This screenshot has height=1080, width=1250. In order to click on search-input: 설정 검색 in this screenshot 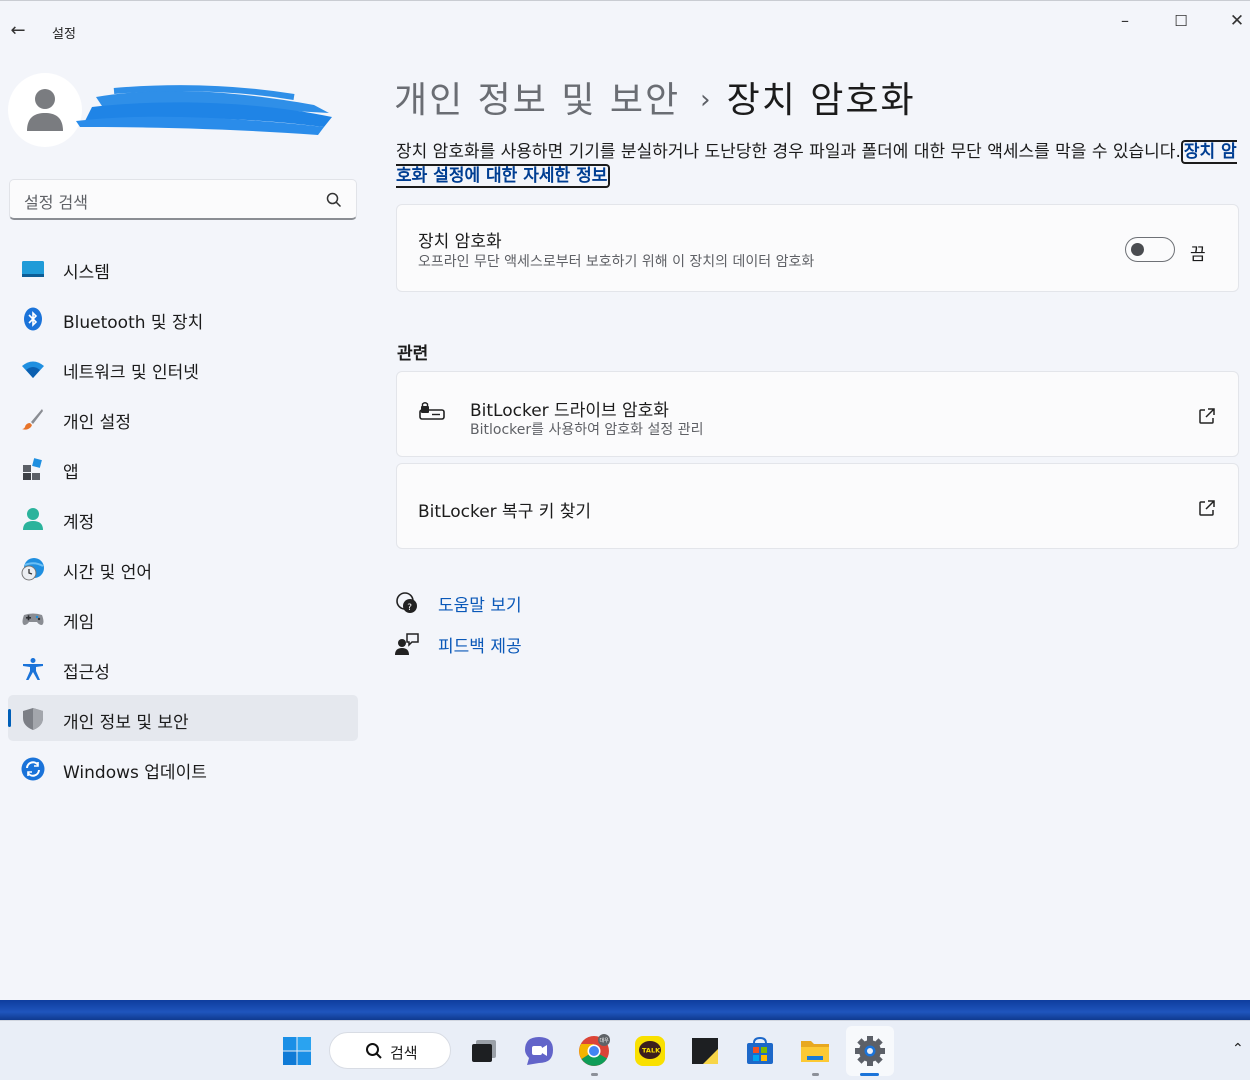, I will do `click(56, 201)`.